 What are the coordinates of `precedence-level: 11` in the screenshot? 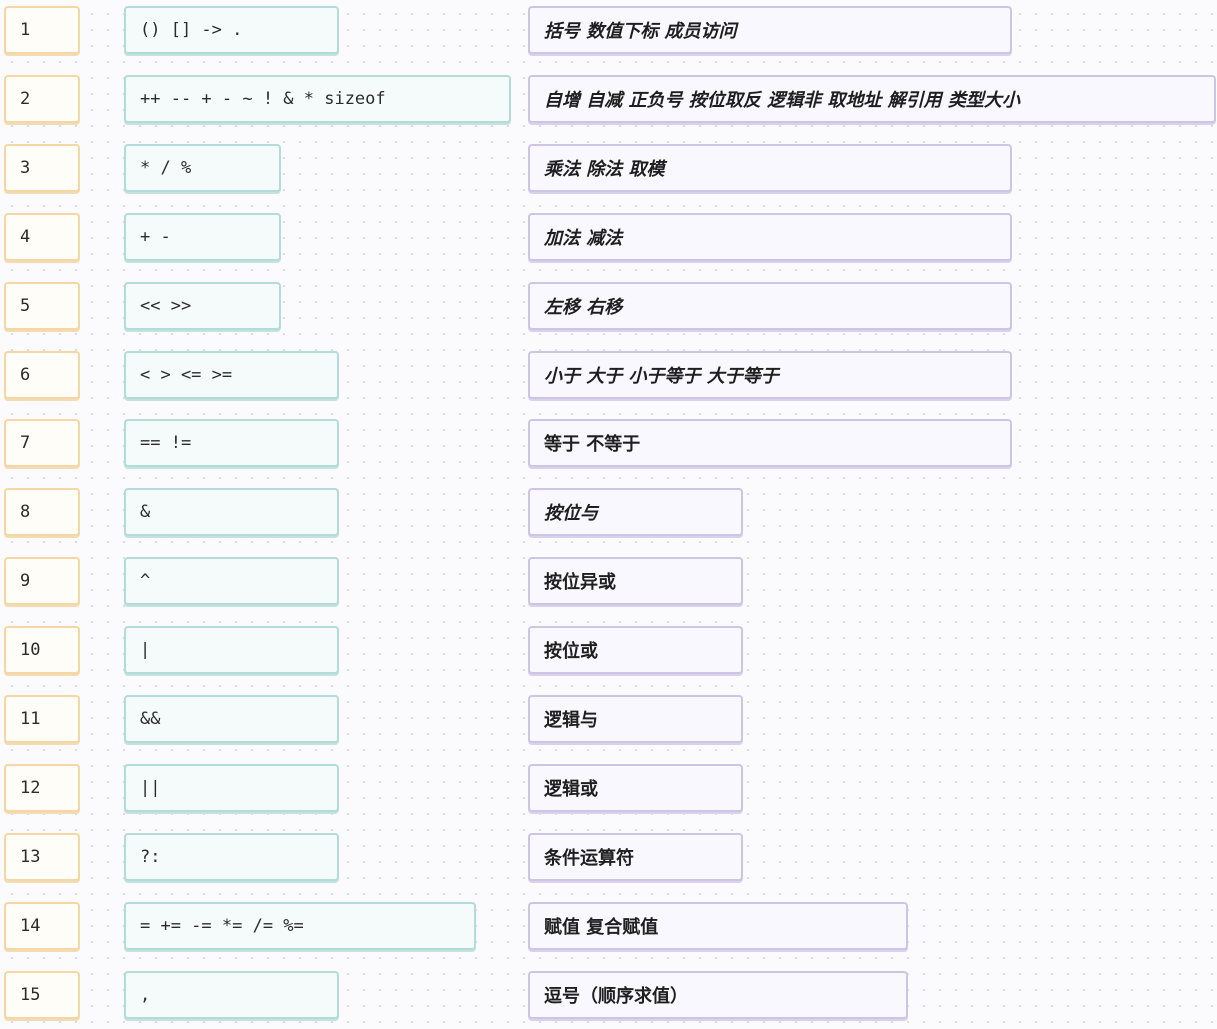 It's located at (42, 719).